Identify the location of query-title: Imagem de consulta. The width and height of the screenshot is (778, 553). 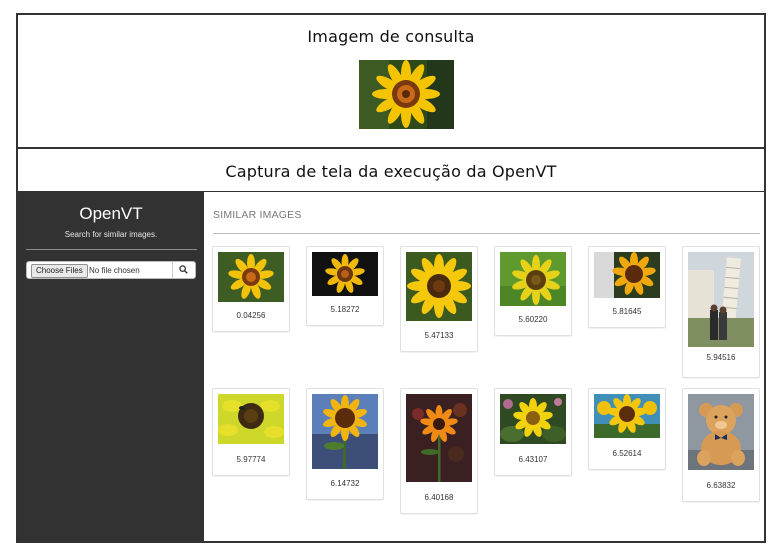
(391, 36).